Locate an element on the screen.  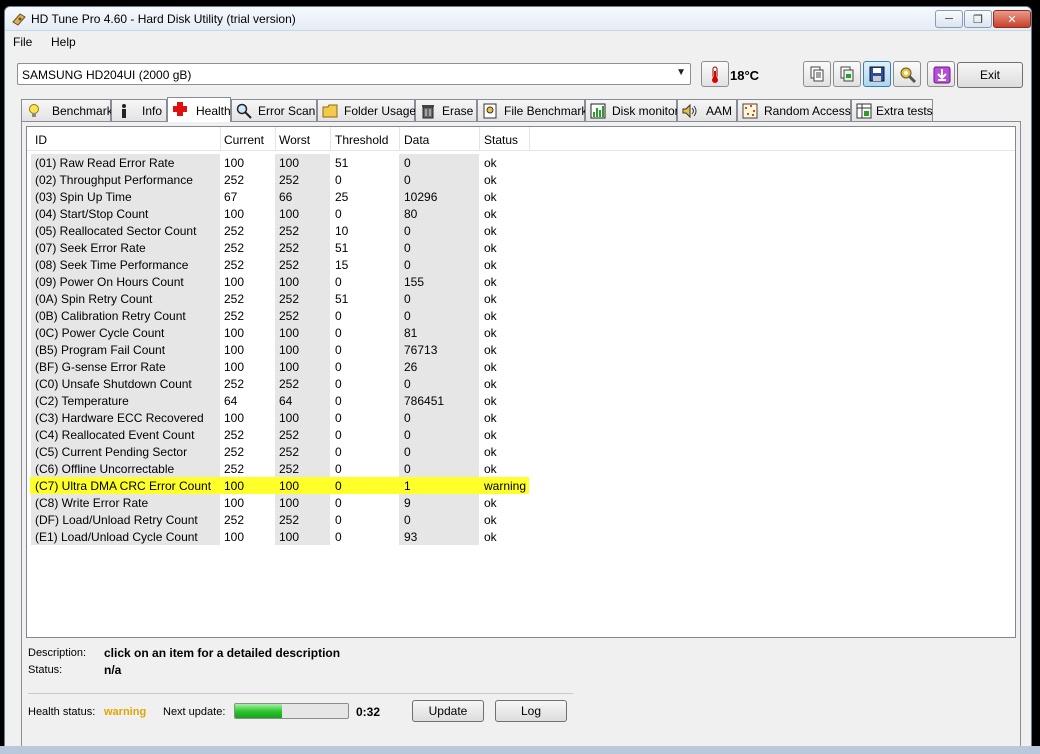
table-row: (C3) Hardware ECC Recovered 100 100 0 0 ok is located at coordinates (521, 417).